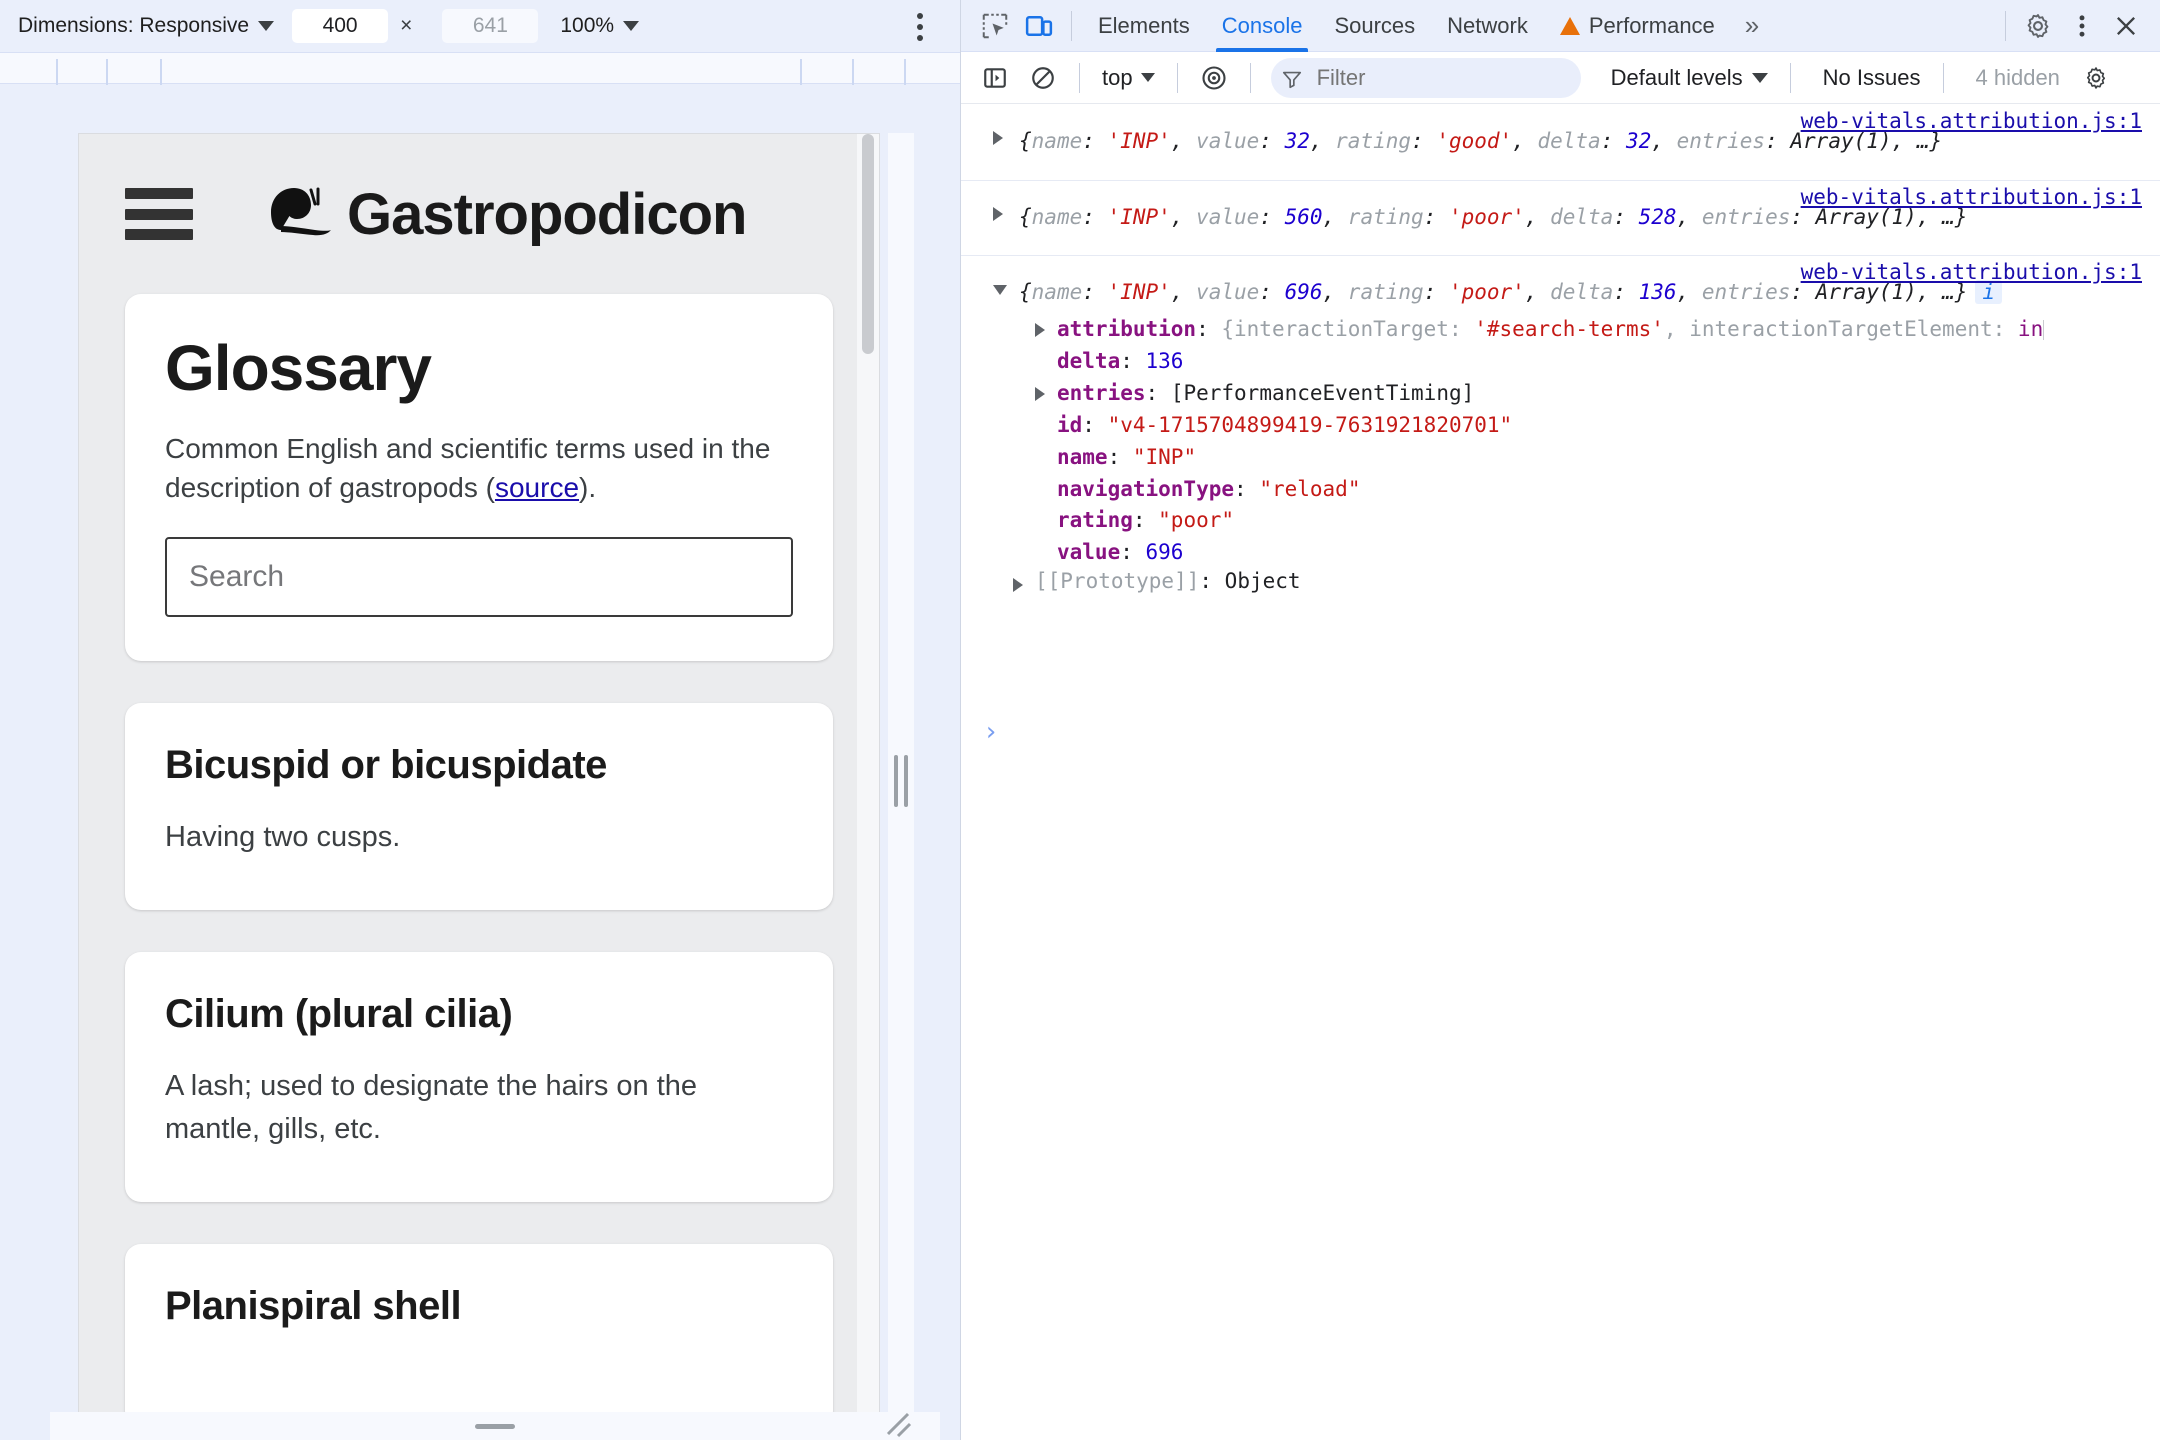 Image resolution: width=2160 pixels, height=1440 pixels. I want to click on source-link: source, so click(537, 487).